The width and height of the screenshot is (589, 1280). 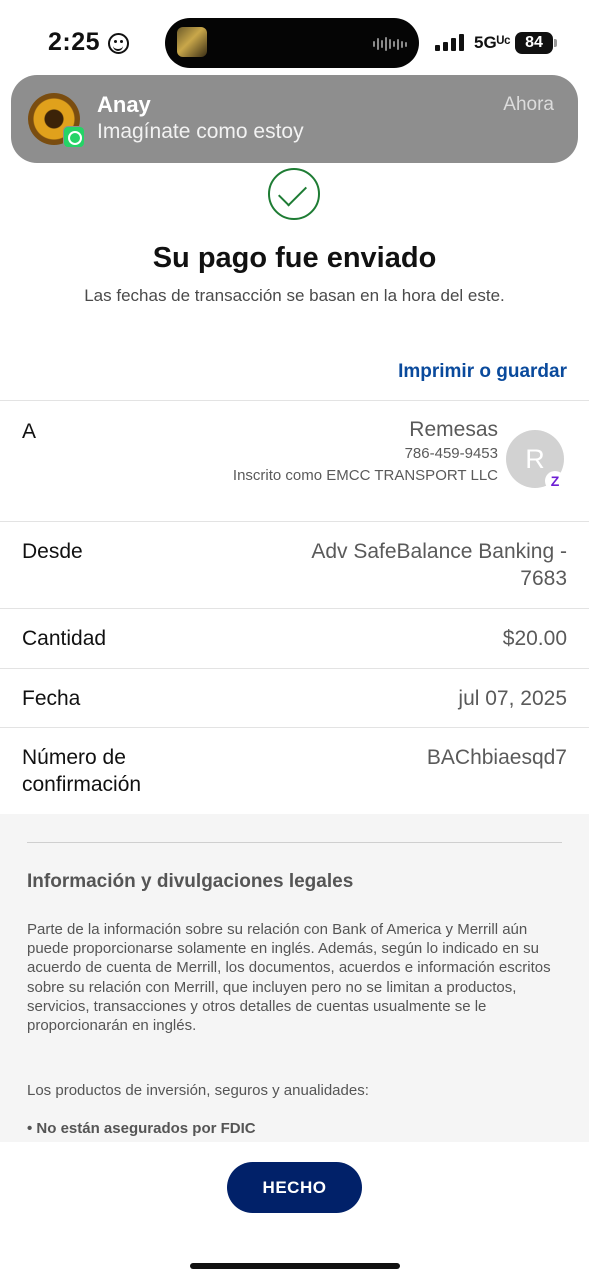 What do you see at coordinates (292, 43) in the screenshot?
I see `dynamic-island` at bounding box center [292, 43].